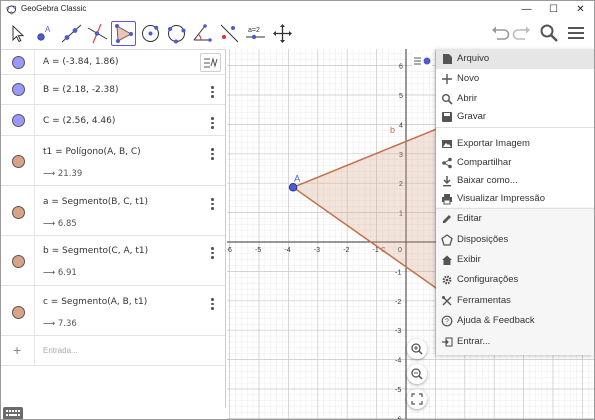  Describe the element at coordinates (150, 33) in the screenshot. I see `circle-tool` at that location.